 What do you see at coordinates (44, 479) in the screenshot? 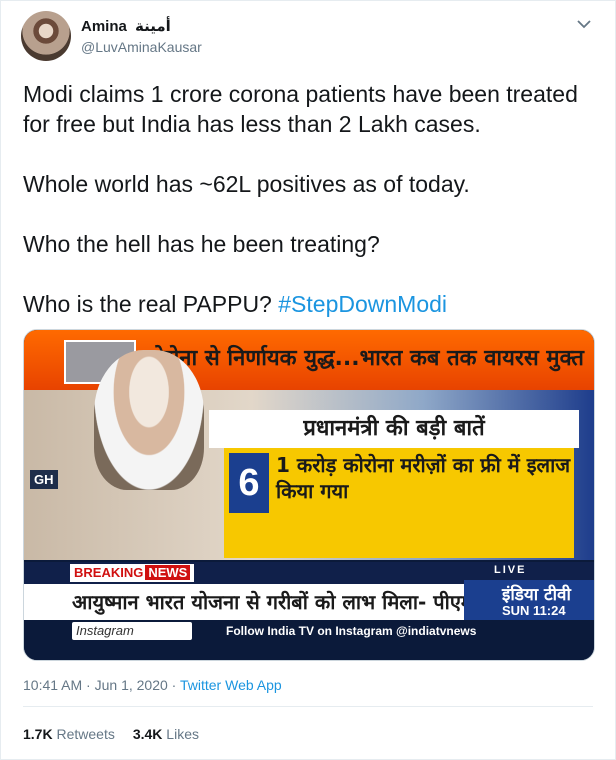
I see `side-label: GH` at bounding box center [44, 479].